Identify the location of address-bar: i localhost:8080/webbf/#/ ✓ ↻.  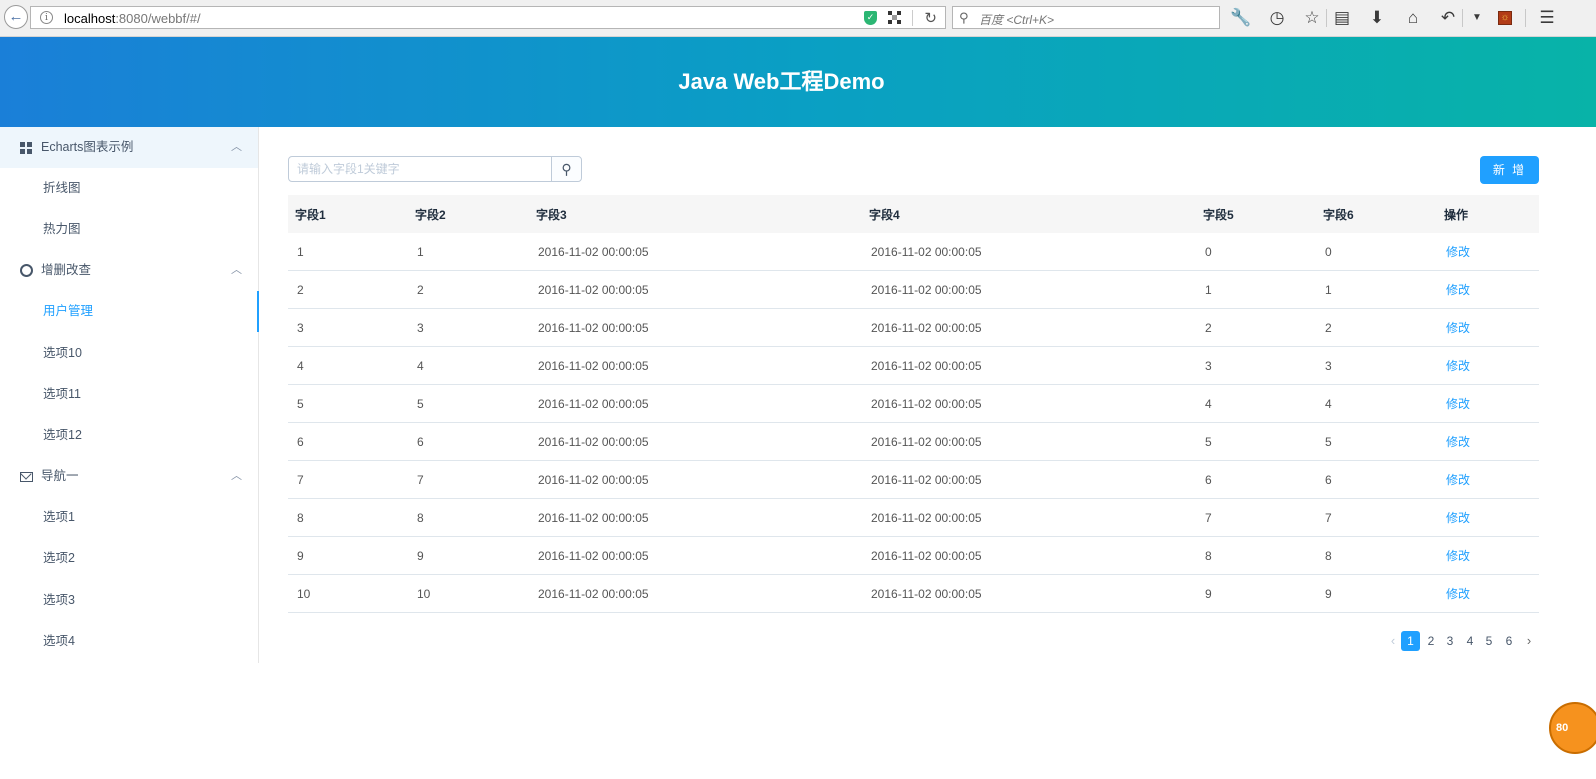
(488, 17).